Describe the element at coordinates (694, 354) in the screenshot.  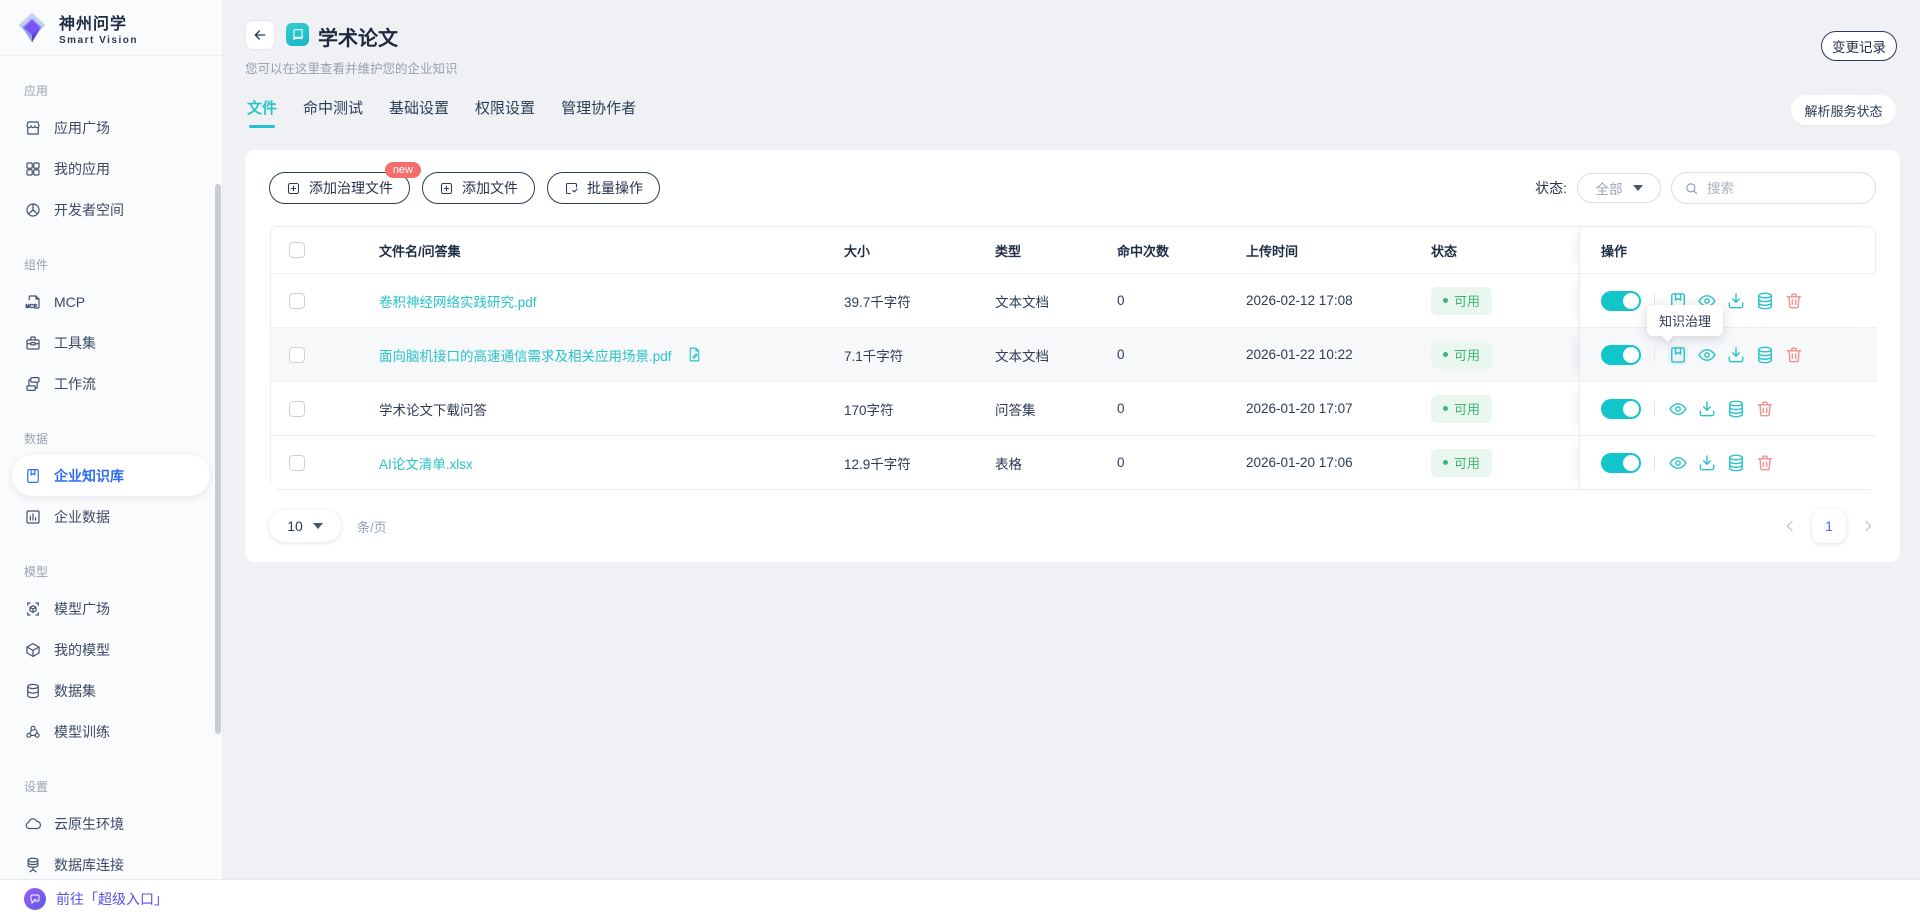
I see `file-edit-icon` at that location.